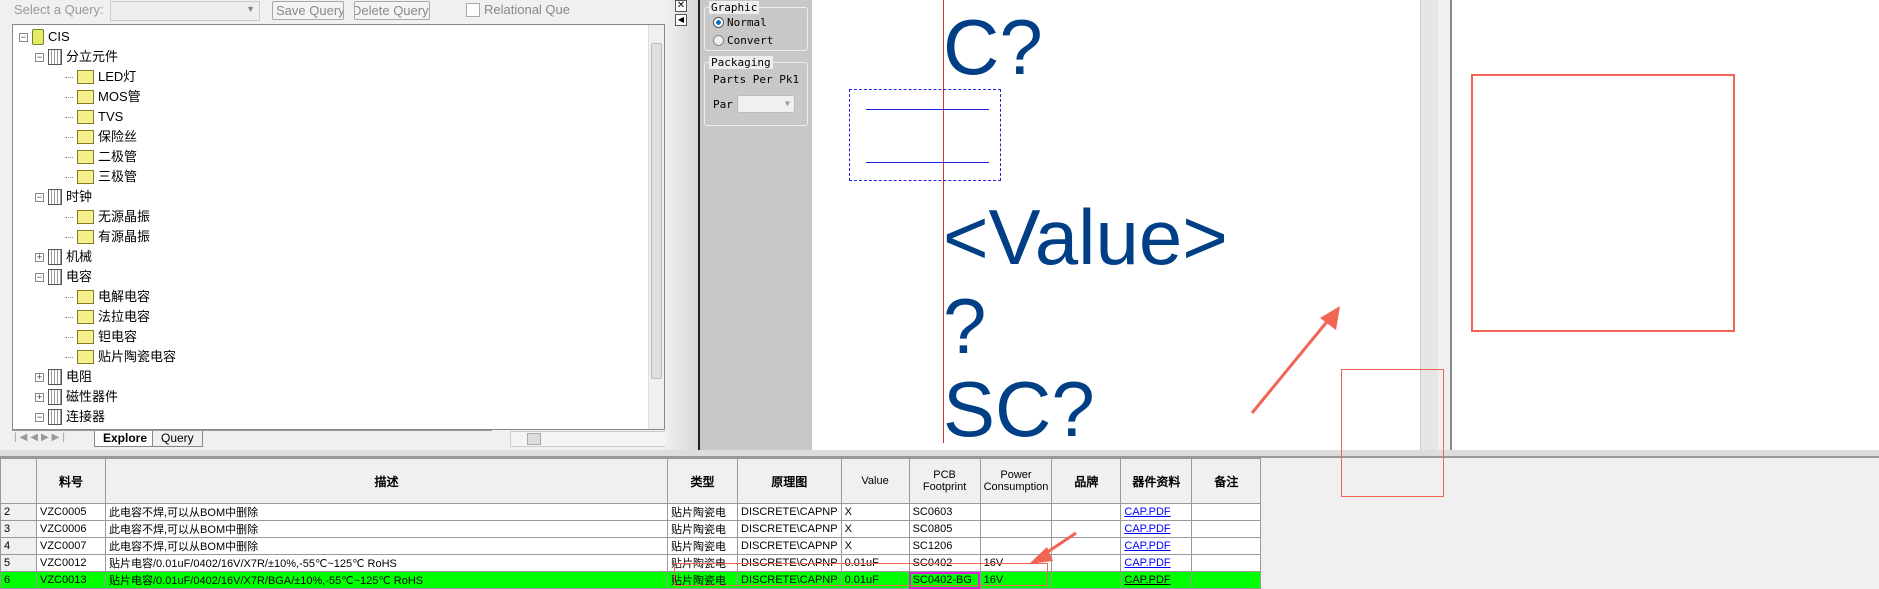 The width and height of the screenshot is (1879, 589). What do you see at coordinates (1184, 435) in the screenshot?
I see `annotation-arrows` at bounding box center [1184, 435].